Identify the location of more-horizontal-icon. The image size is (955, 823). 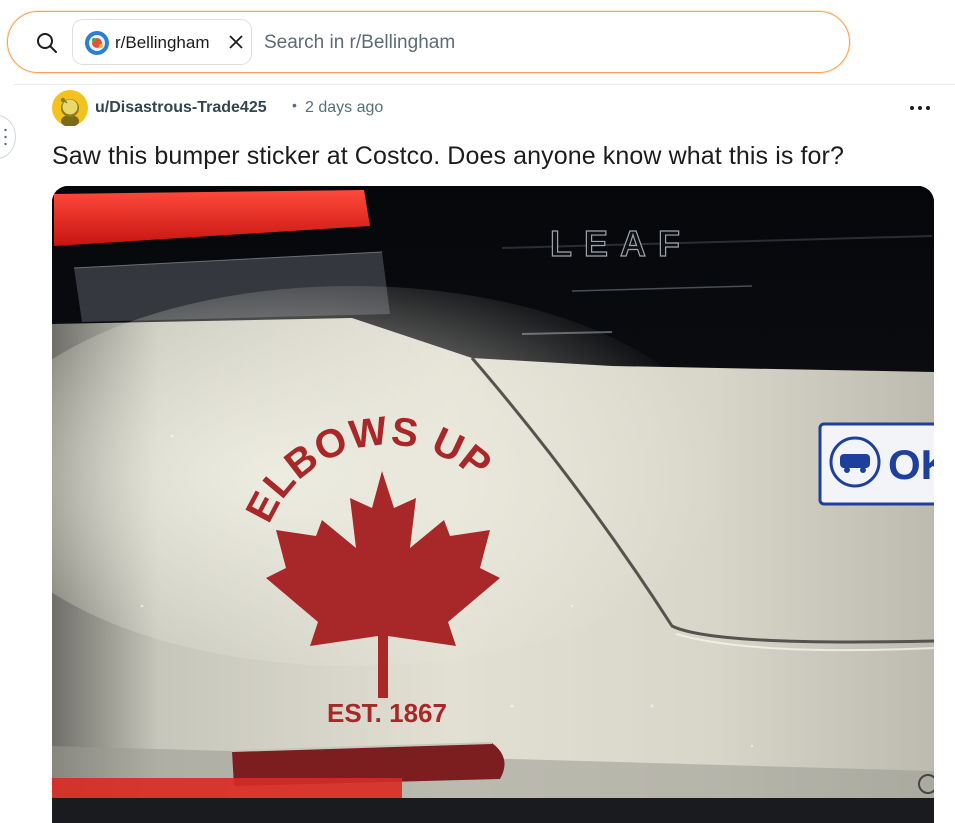
(920, 108).